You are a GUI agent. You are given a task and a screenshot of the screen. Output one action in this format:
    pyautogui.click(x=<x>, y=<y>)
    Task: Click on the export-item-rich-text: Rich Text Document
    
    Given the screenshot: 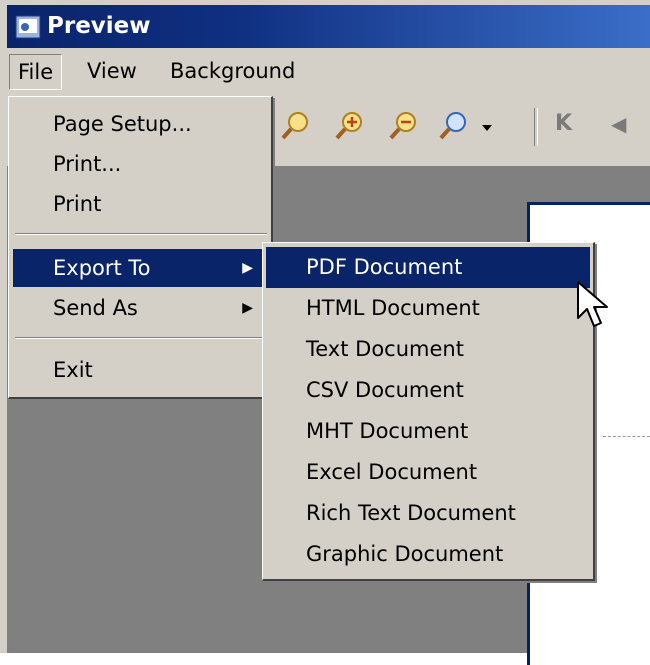 What is the action you would take?
    pyautogui.click(x=428, y=513)
    